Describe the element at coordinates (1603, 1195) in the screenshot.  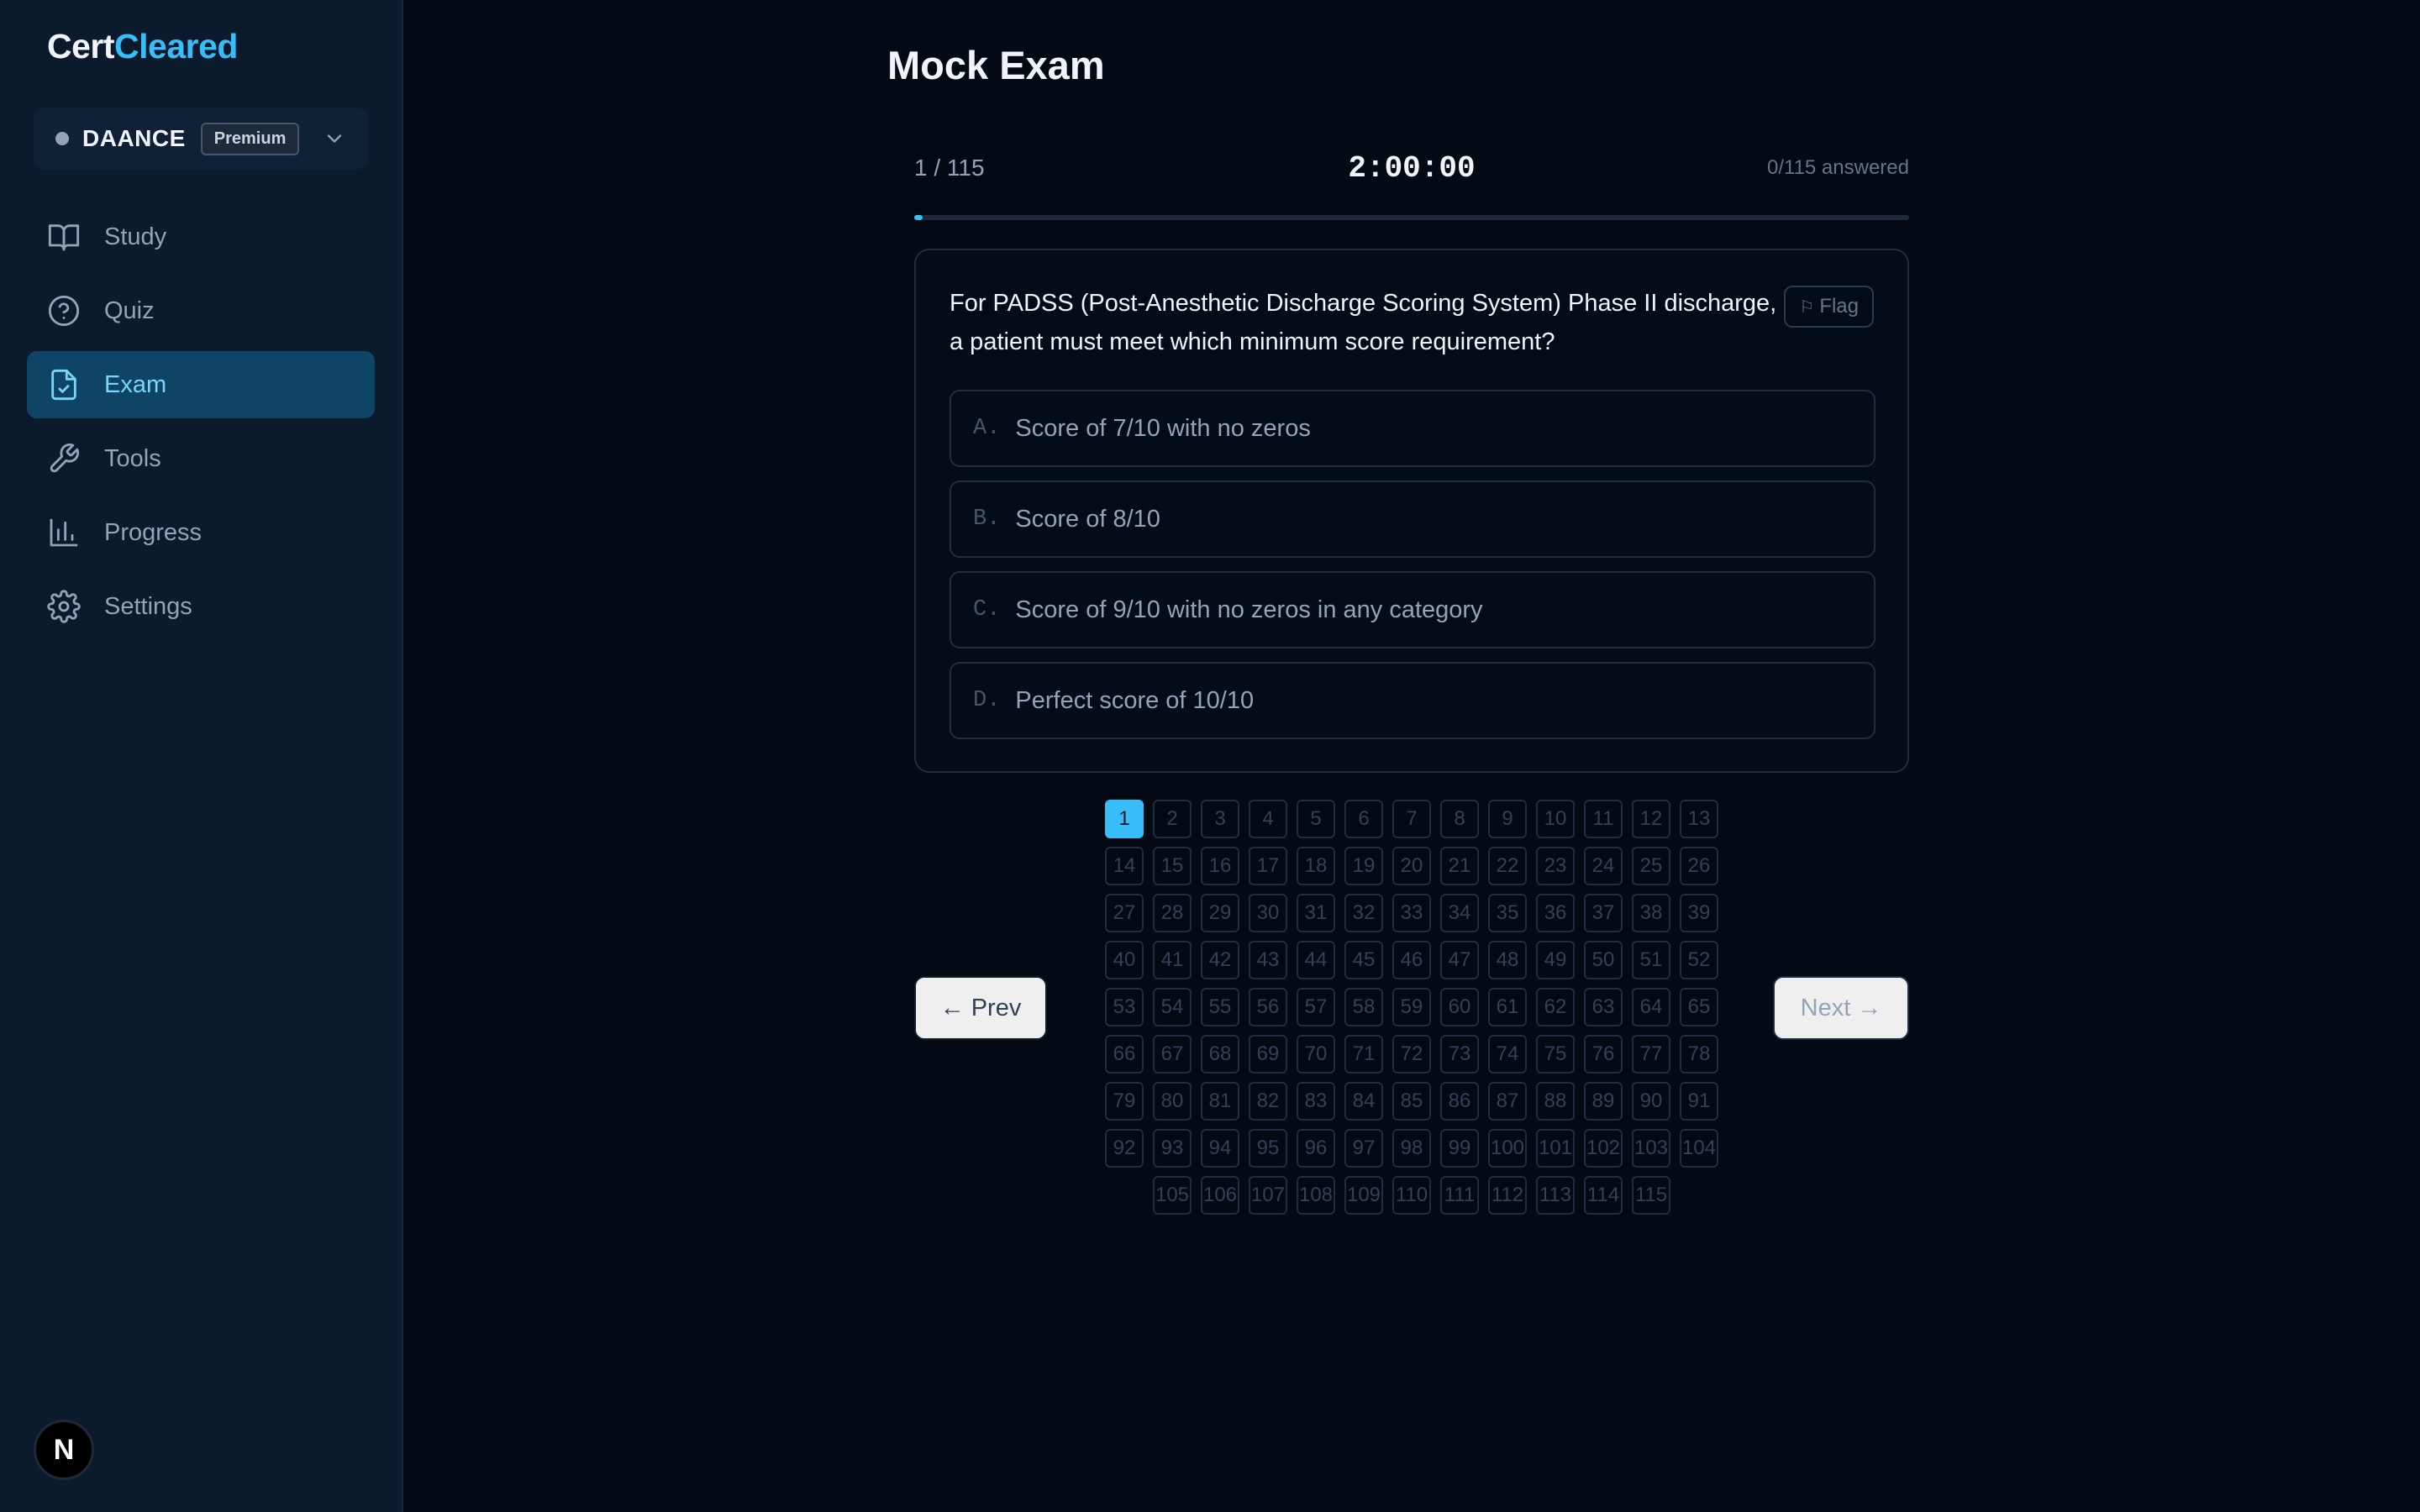
I see `question-nav-cell: 114` at that location.